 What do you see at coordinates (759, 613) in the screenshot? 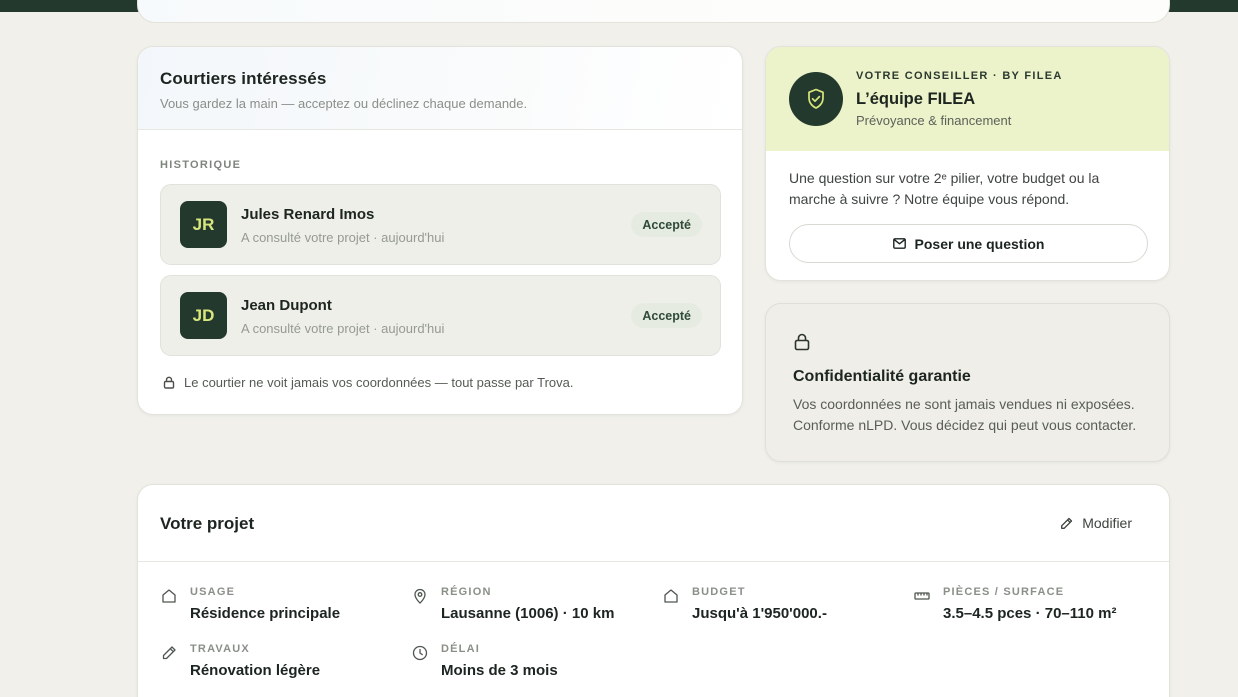
I see `fact-value: Jusqu'à 1'950'000.-` at bounding box center [759, 613].